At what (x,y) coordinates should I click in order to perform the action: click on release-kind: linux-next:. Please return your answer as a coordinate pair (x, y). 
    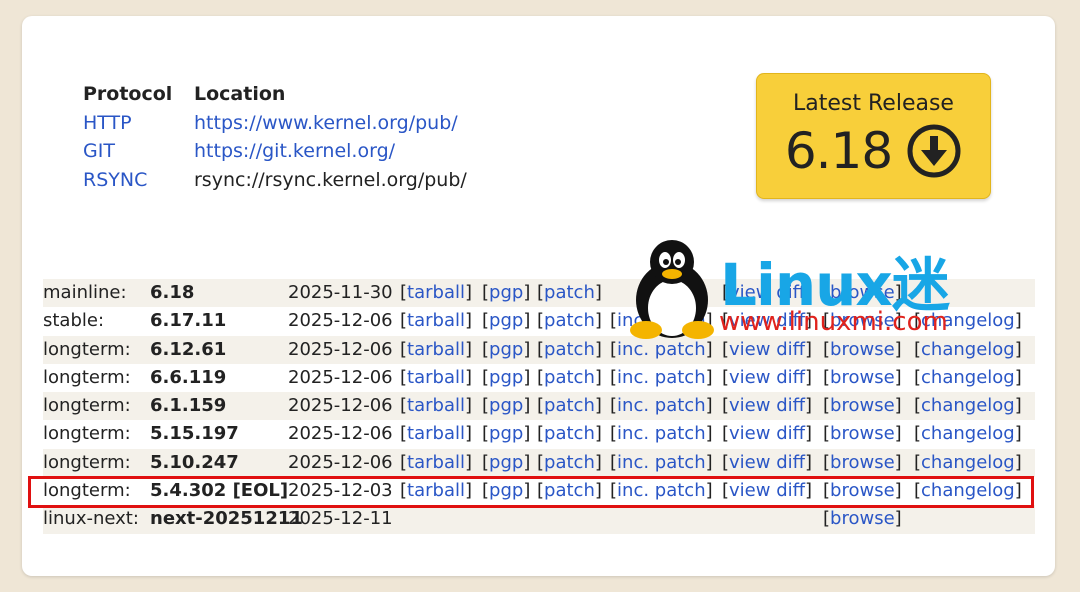
    Looking at the image, I should click on (91, 519).